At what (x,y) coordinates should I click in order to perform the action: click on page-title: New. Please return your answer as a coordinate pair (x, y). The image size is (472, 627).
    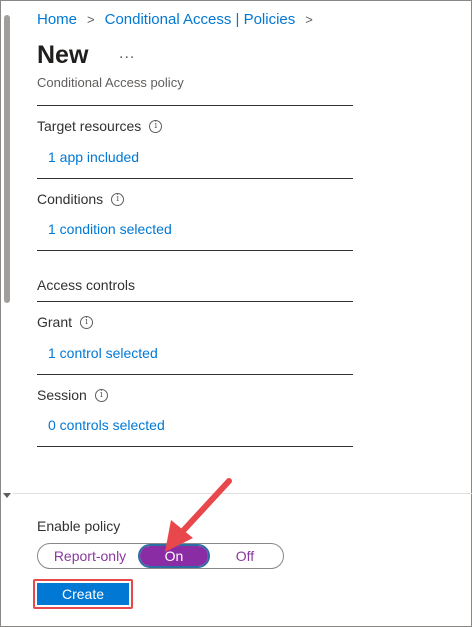
    Looking at the image, I should click on (63, 55).